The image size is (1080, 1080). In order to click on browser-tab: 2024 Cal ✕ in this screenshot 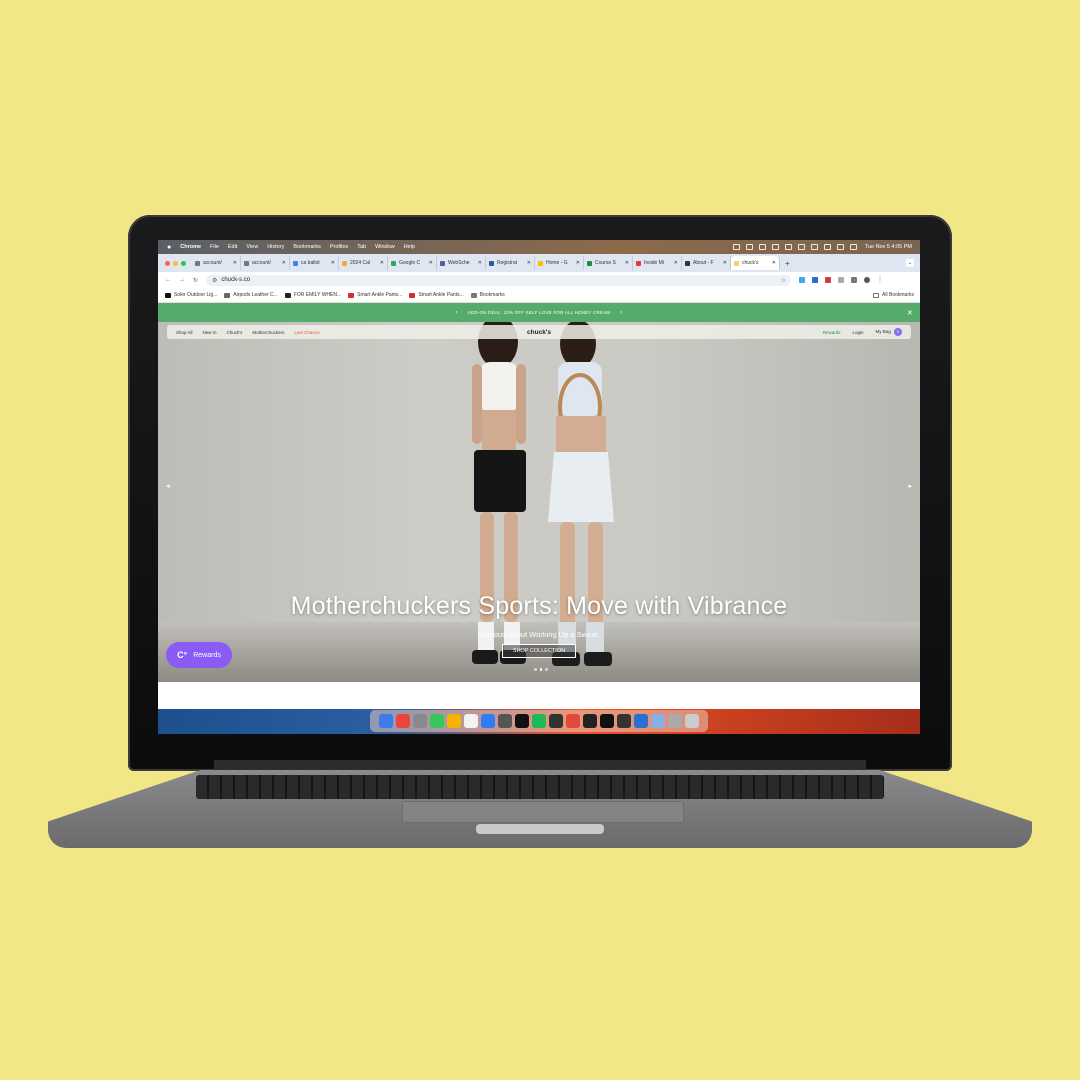, I will do `click(363, 263)`.